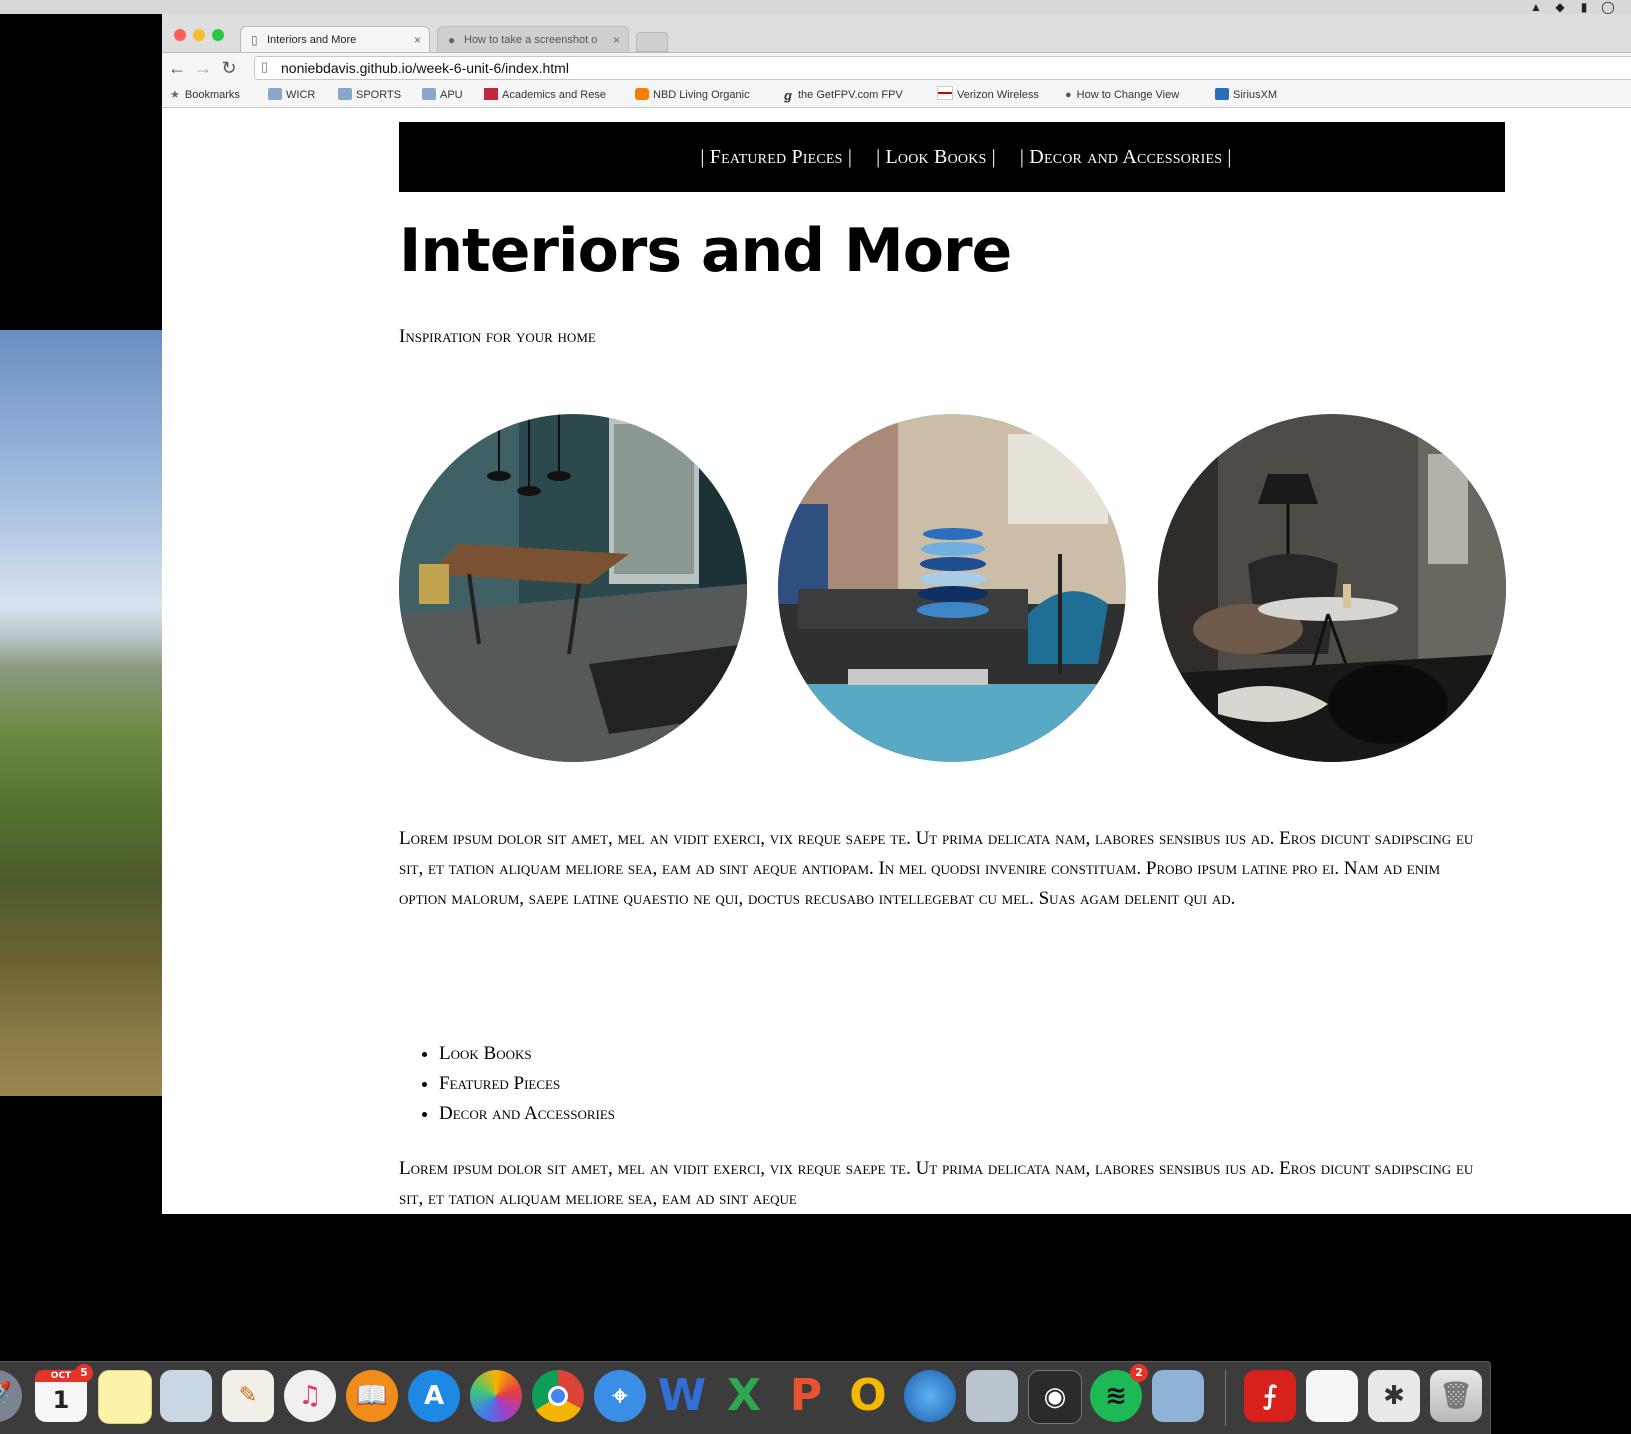 Image resolution: width=1631 pixels, height=1434 pixels. Describe the element at coordinates (527, 1054) in the screenshot. I see `list-item-look-books: Look Books` at that location.